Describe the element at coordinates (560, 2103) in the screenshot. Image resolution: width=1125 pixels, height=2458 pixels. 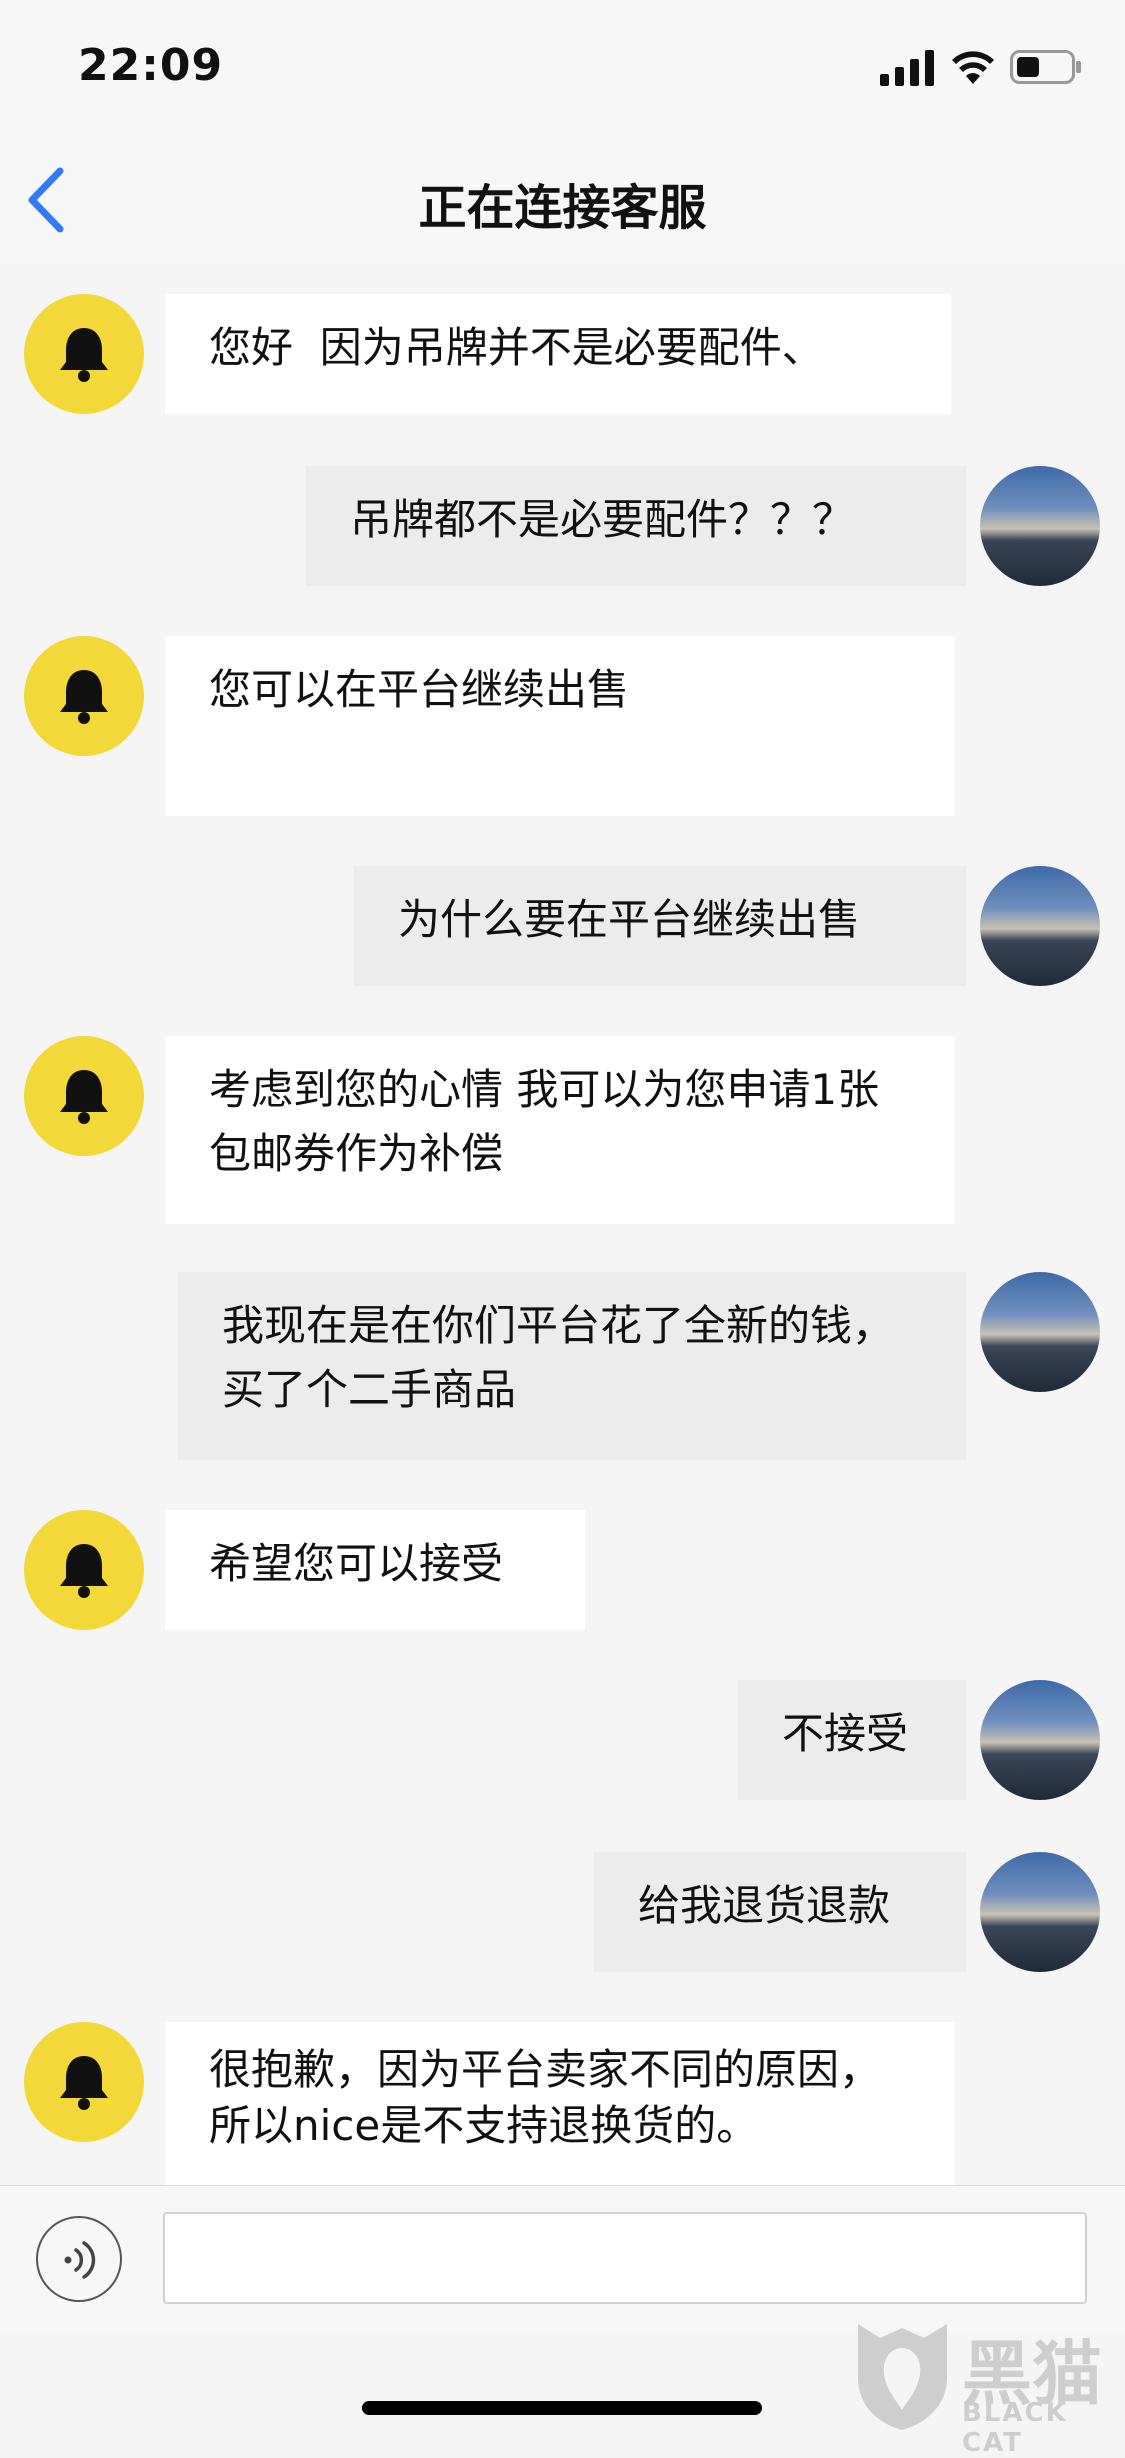
I see `bot-message-bubble: 很抱歉，因为平台卖家不同的原因，所以nice是不支持退换货的。` at that location.